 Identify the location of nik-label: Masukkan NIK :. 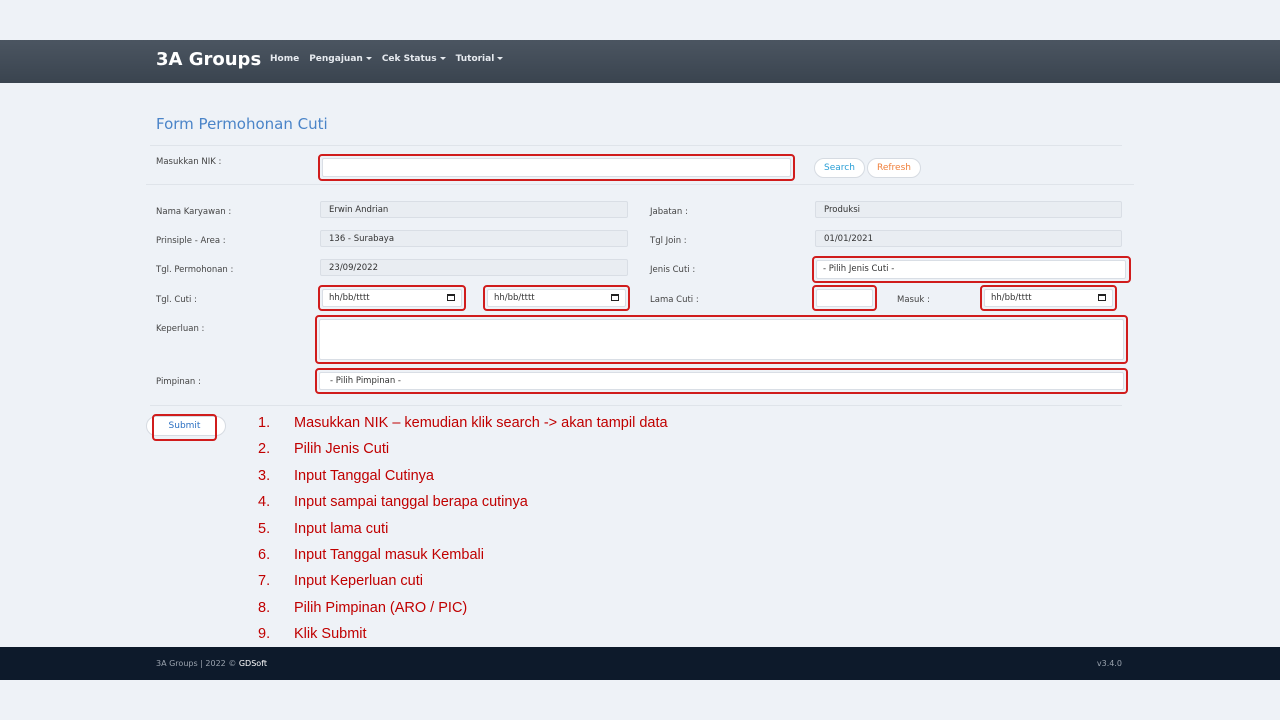
(189, 162).